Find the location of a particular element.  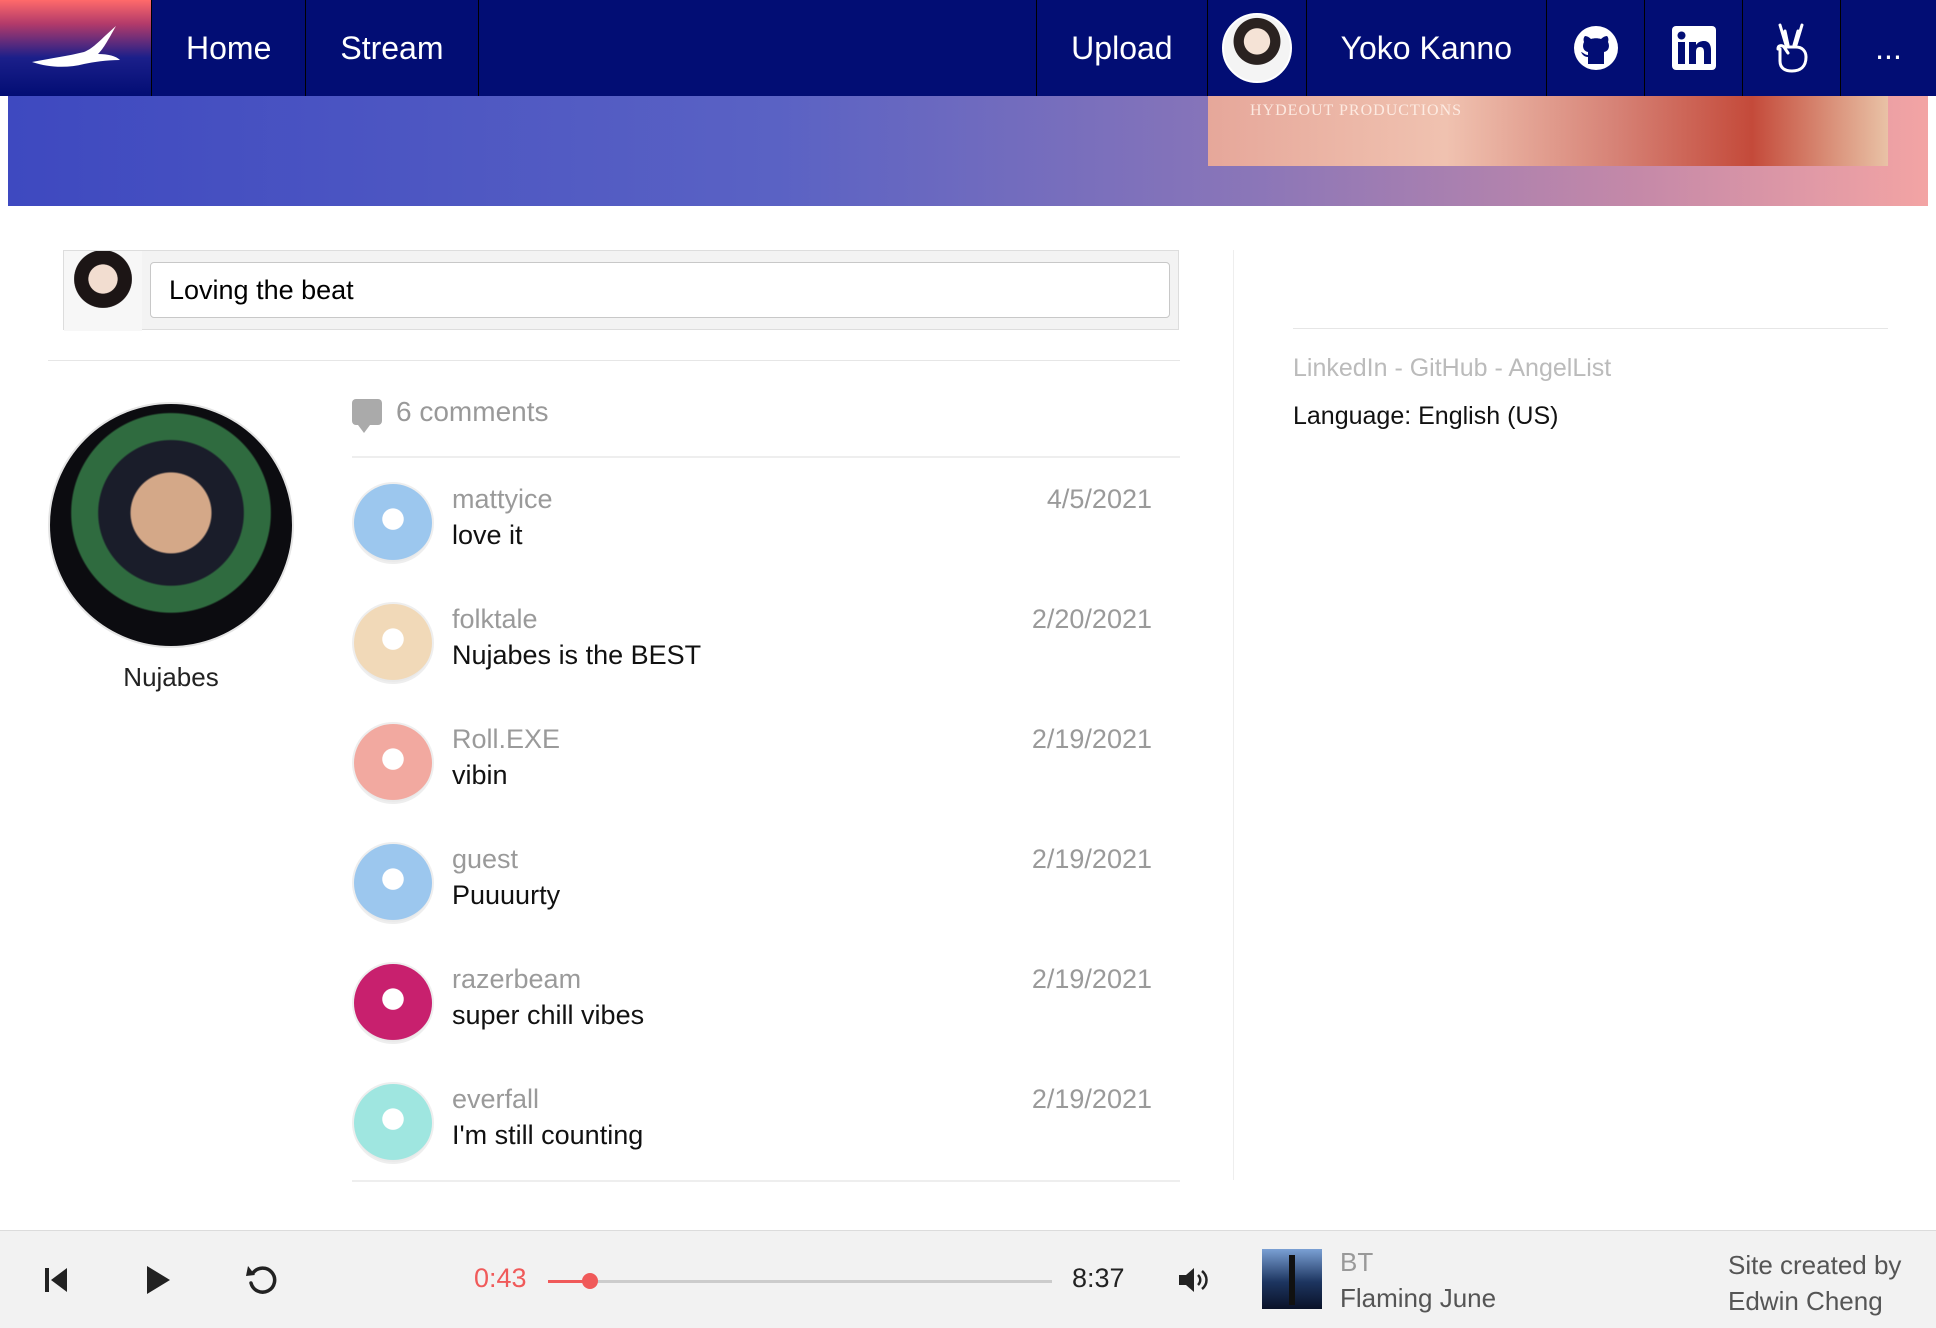

github-icon is located at coordinates (1595, 48).